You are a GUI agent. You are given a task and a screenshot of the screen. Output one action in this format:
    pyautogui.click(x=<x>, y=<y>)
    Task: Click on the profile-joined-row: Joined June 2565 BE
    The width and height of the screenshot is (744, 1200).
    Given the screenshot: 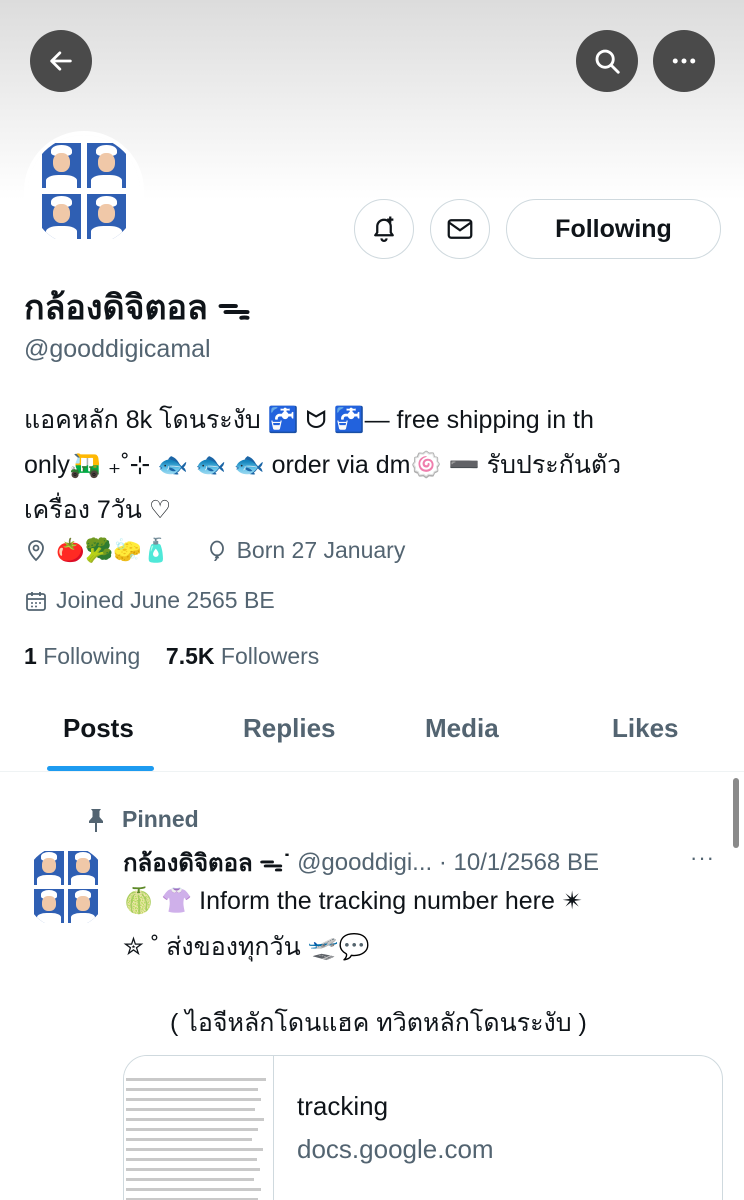 What is the action you would take?
    pyautogui.click(x=149, y=600)
    